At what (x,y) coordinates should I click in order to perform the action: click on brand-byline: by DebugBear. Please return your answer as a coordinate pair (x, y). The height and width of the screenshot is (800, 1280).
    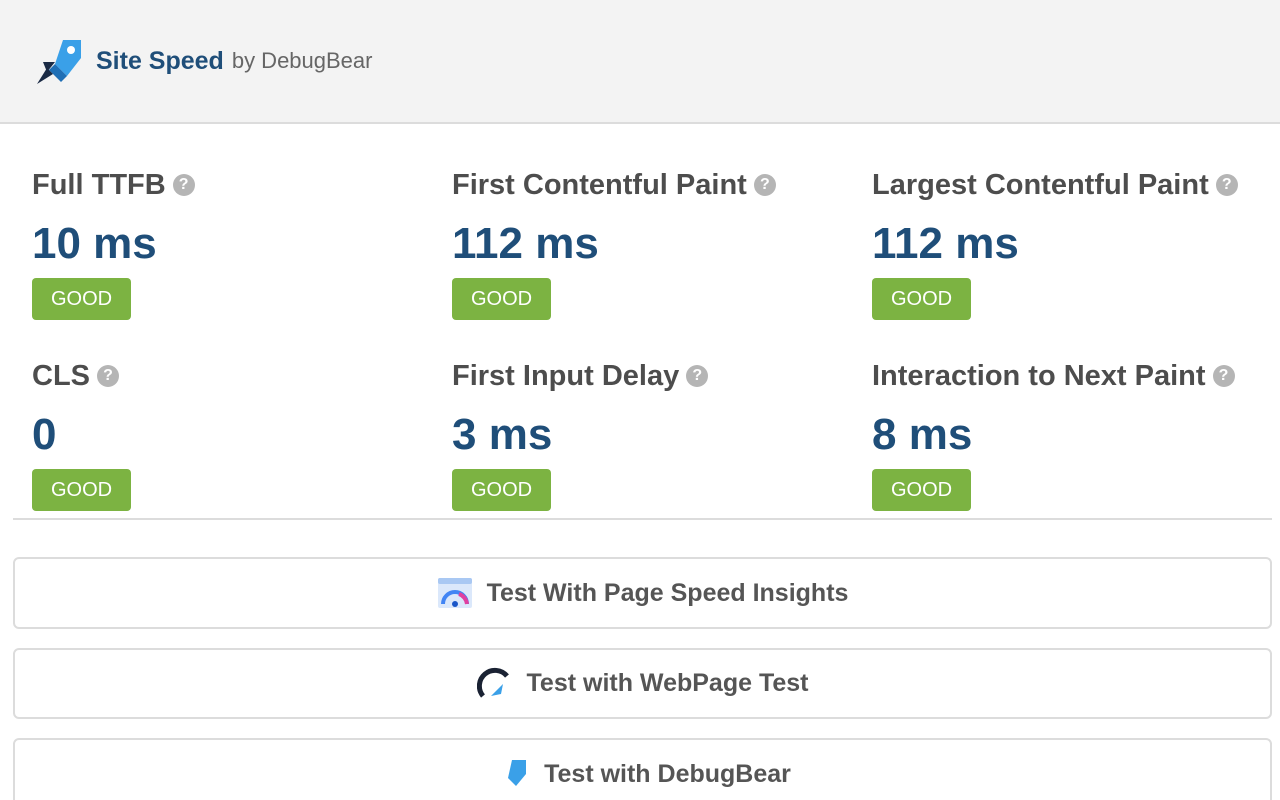
    Looking at the image, I should click on (302, 60).